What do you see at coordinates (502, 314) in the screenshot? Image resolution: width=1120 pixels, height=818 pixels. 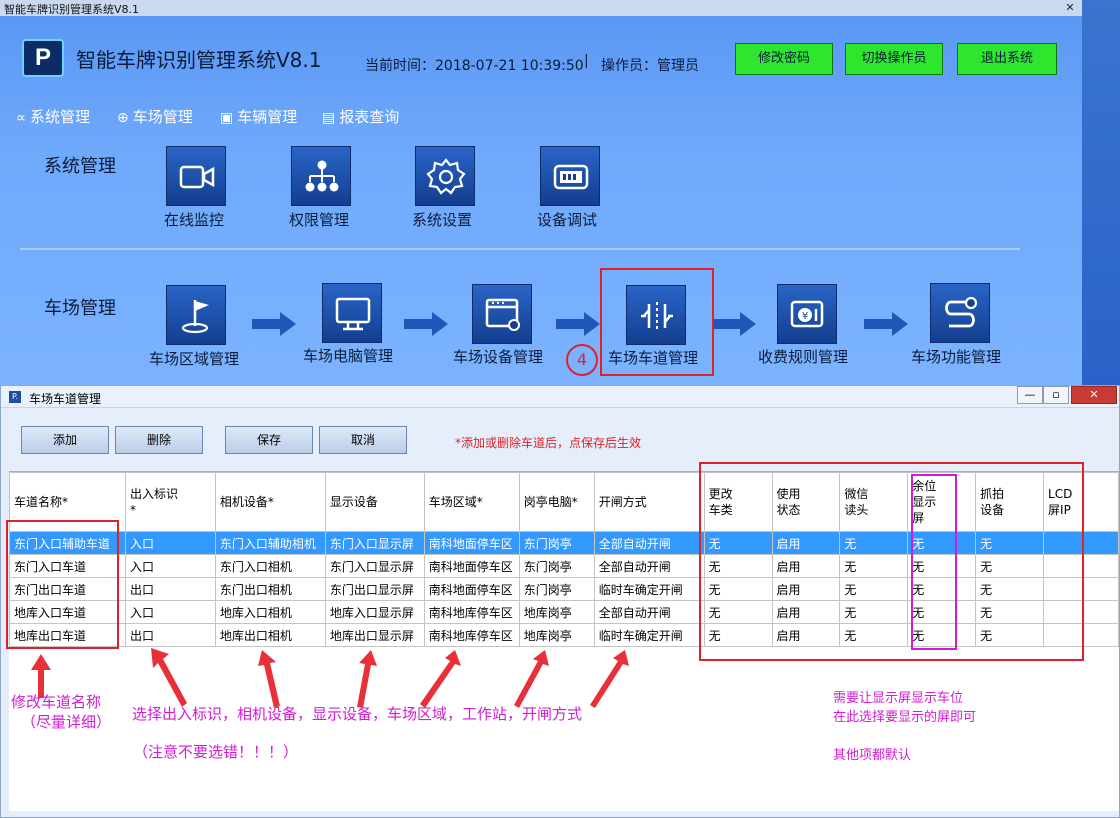 I see `parking-device-tile` at bounding box center [502, 314].